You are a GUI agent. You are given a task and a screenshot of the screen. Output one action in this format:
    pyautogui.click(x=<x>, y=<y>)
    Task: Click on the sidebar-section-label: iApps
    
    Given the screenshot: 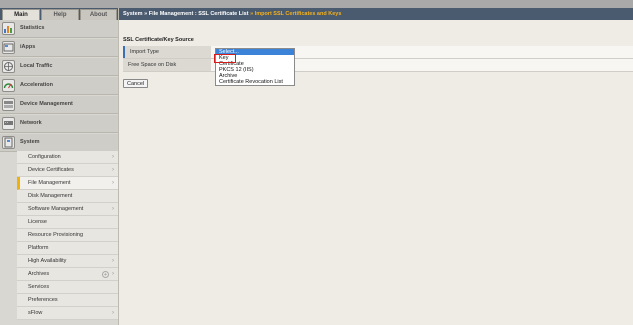 What is the action you would take?
    pyautogui.click(x=28, y=47)
    